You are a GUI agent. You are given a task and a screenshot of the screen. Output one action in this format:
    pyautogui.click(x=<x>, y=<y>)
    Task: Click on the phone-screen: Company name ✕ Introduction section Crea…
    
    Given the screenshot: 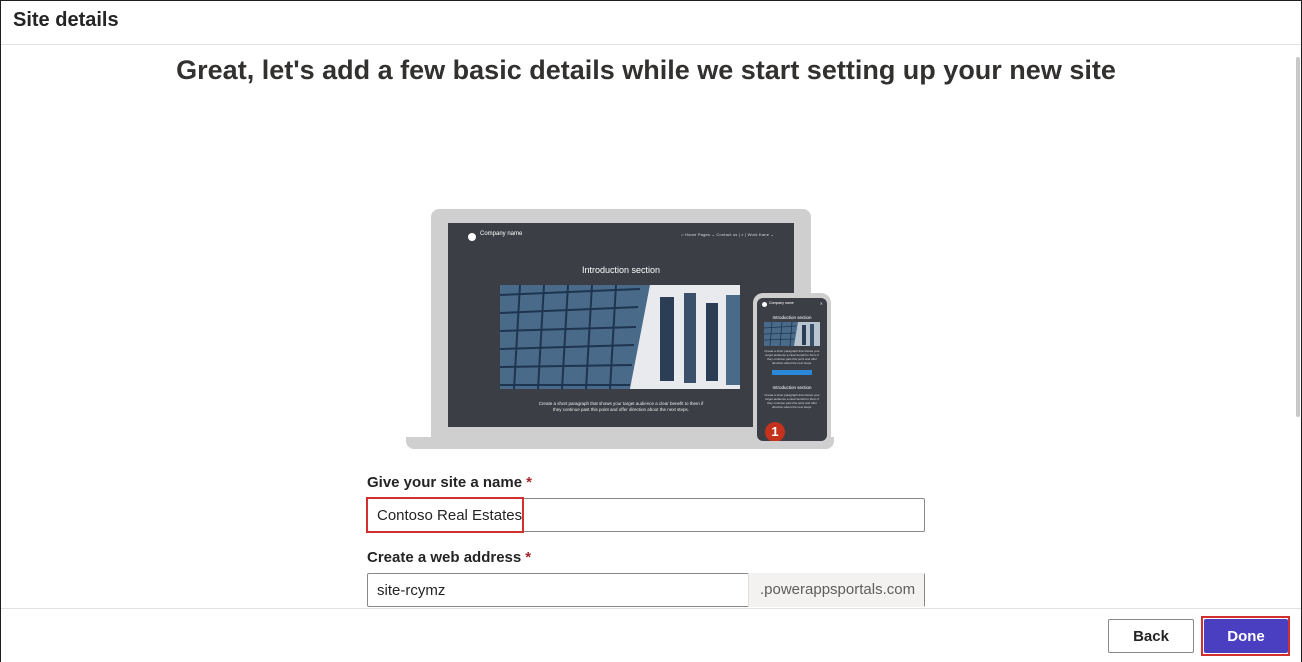 What is the action you would take?
    pyautogui.click(x=792, y=369)
    